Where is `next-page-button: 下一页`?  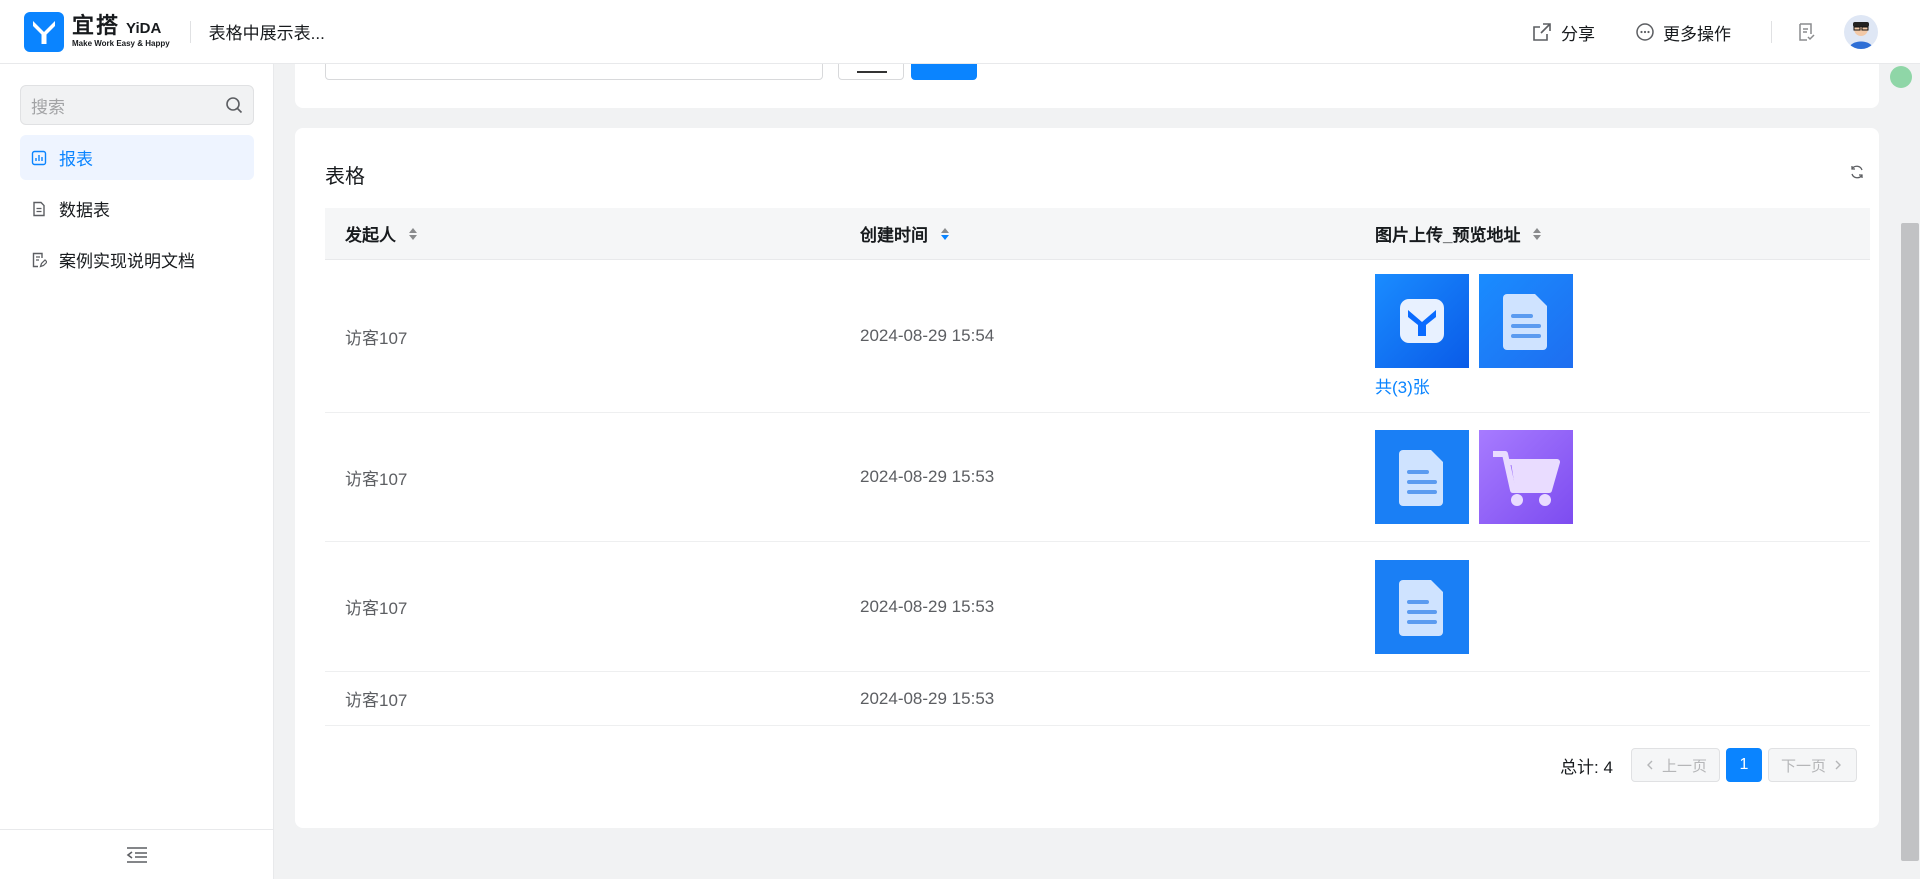
next-page-button: 下一页 is located at coordinates (1812, 765).